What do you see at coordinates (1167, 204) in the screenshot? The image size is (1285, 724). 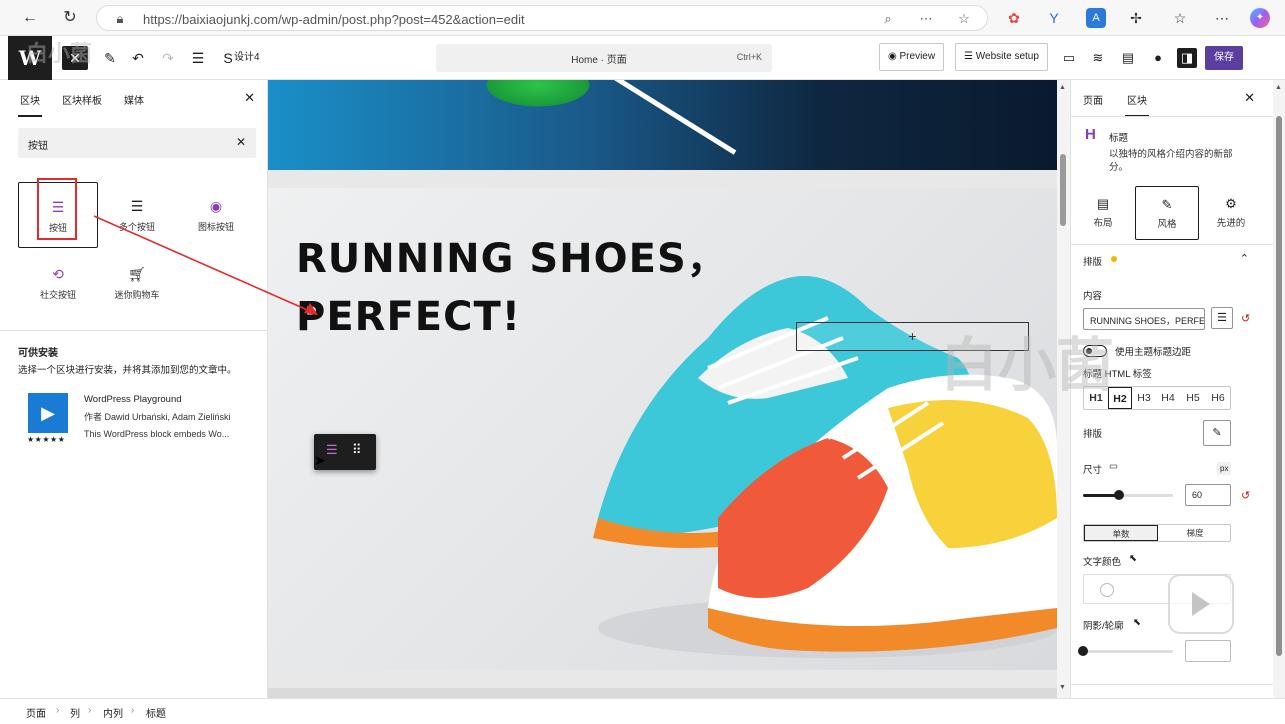 I see `brush-icon: ✎` at bounding box center [1167, 204].